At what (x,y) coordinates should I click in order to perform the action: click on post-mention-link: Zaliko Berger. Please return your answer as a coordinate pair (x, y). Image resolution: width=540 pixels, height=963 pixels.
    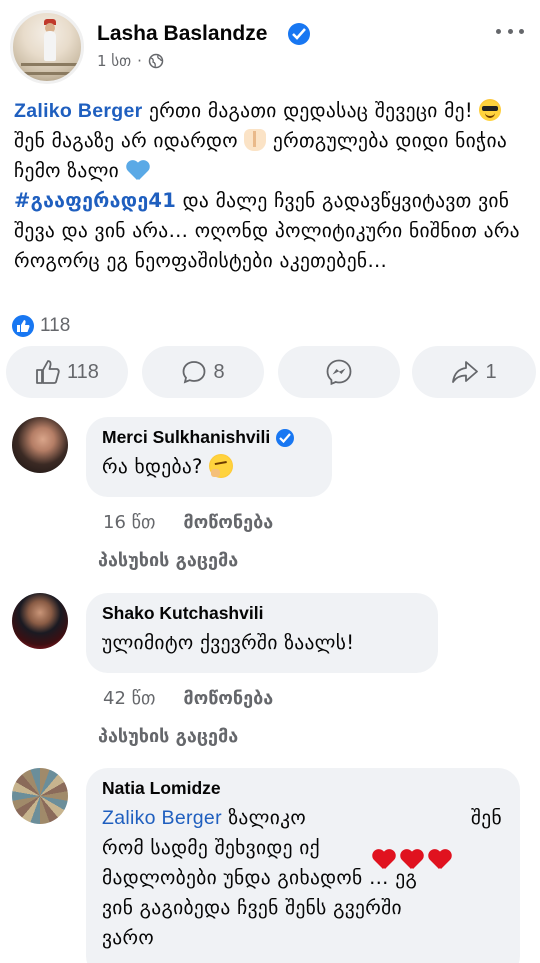
    Looking at the image, I should click on (78, 111).